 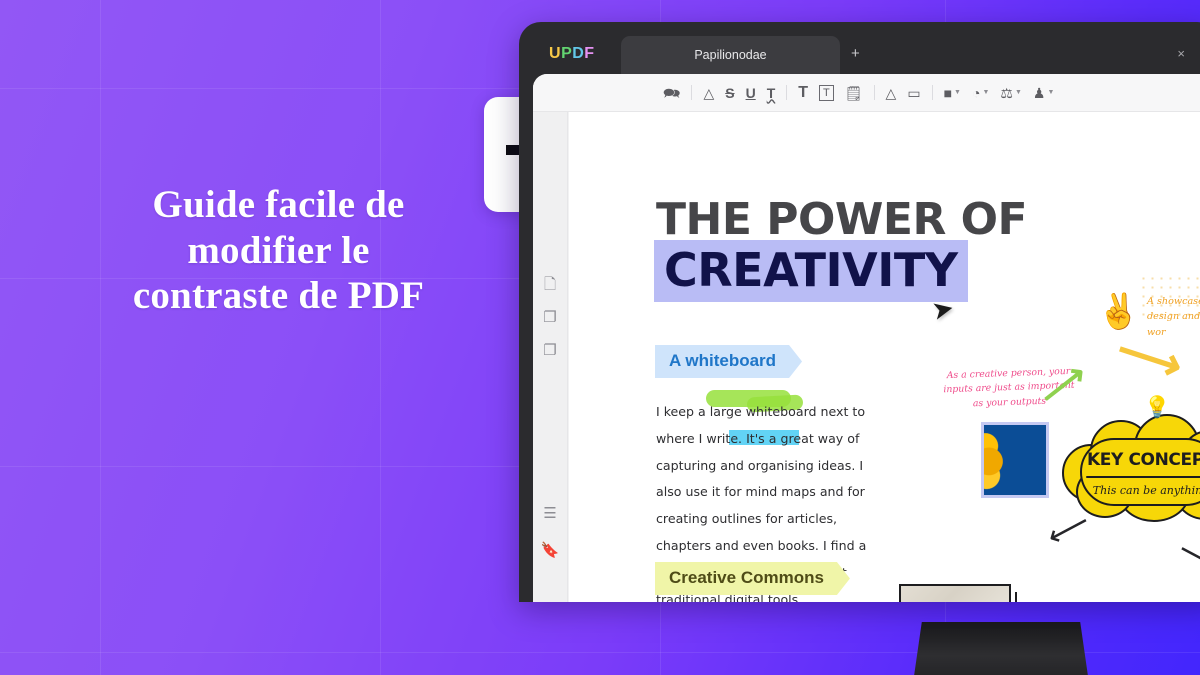 What do you see at coordinates (826, 92) in the screenshot?
I see `text-box-icon: T` at bounding box center [826, 92].